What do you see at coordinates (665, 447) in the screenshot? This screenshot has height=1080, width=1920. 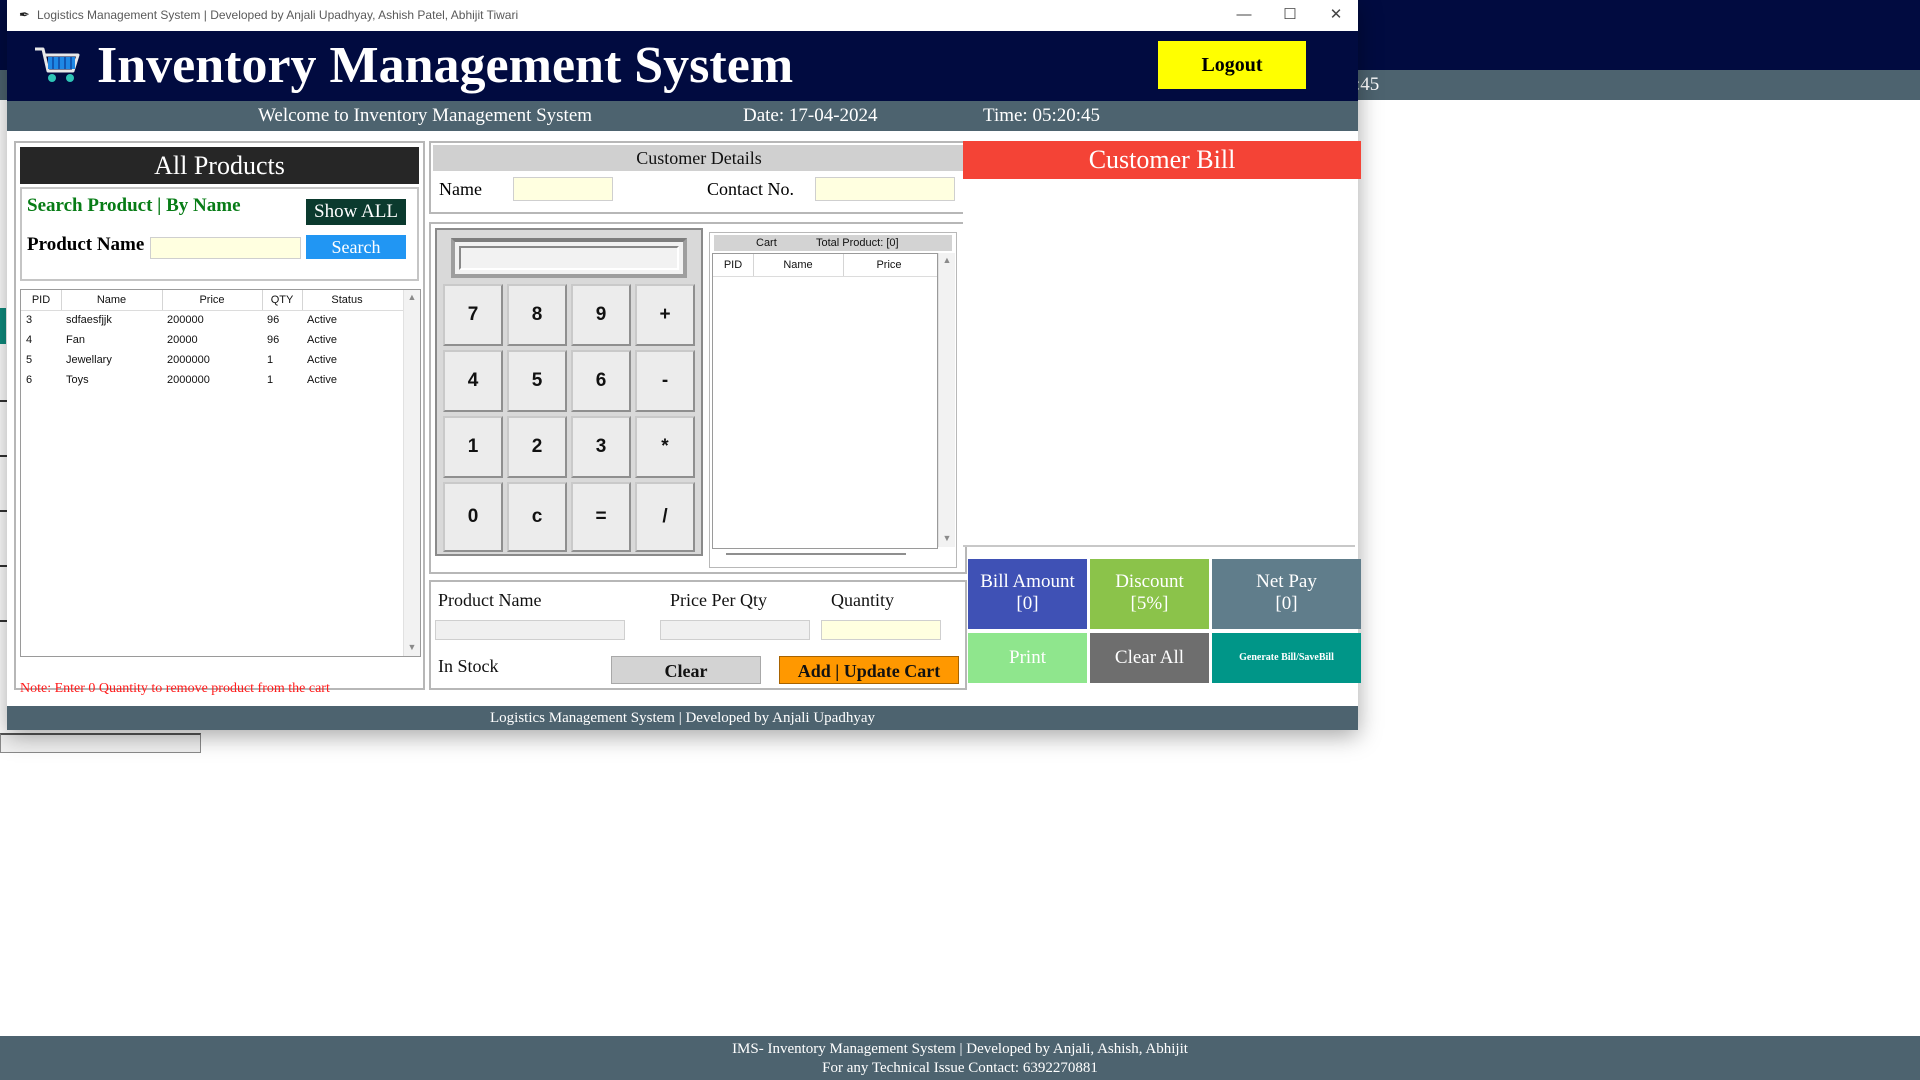 I see `calc-key-multiply: *` at bounding box center [665, 447].